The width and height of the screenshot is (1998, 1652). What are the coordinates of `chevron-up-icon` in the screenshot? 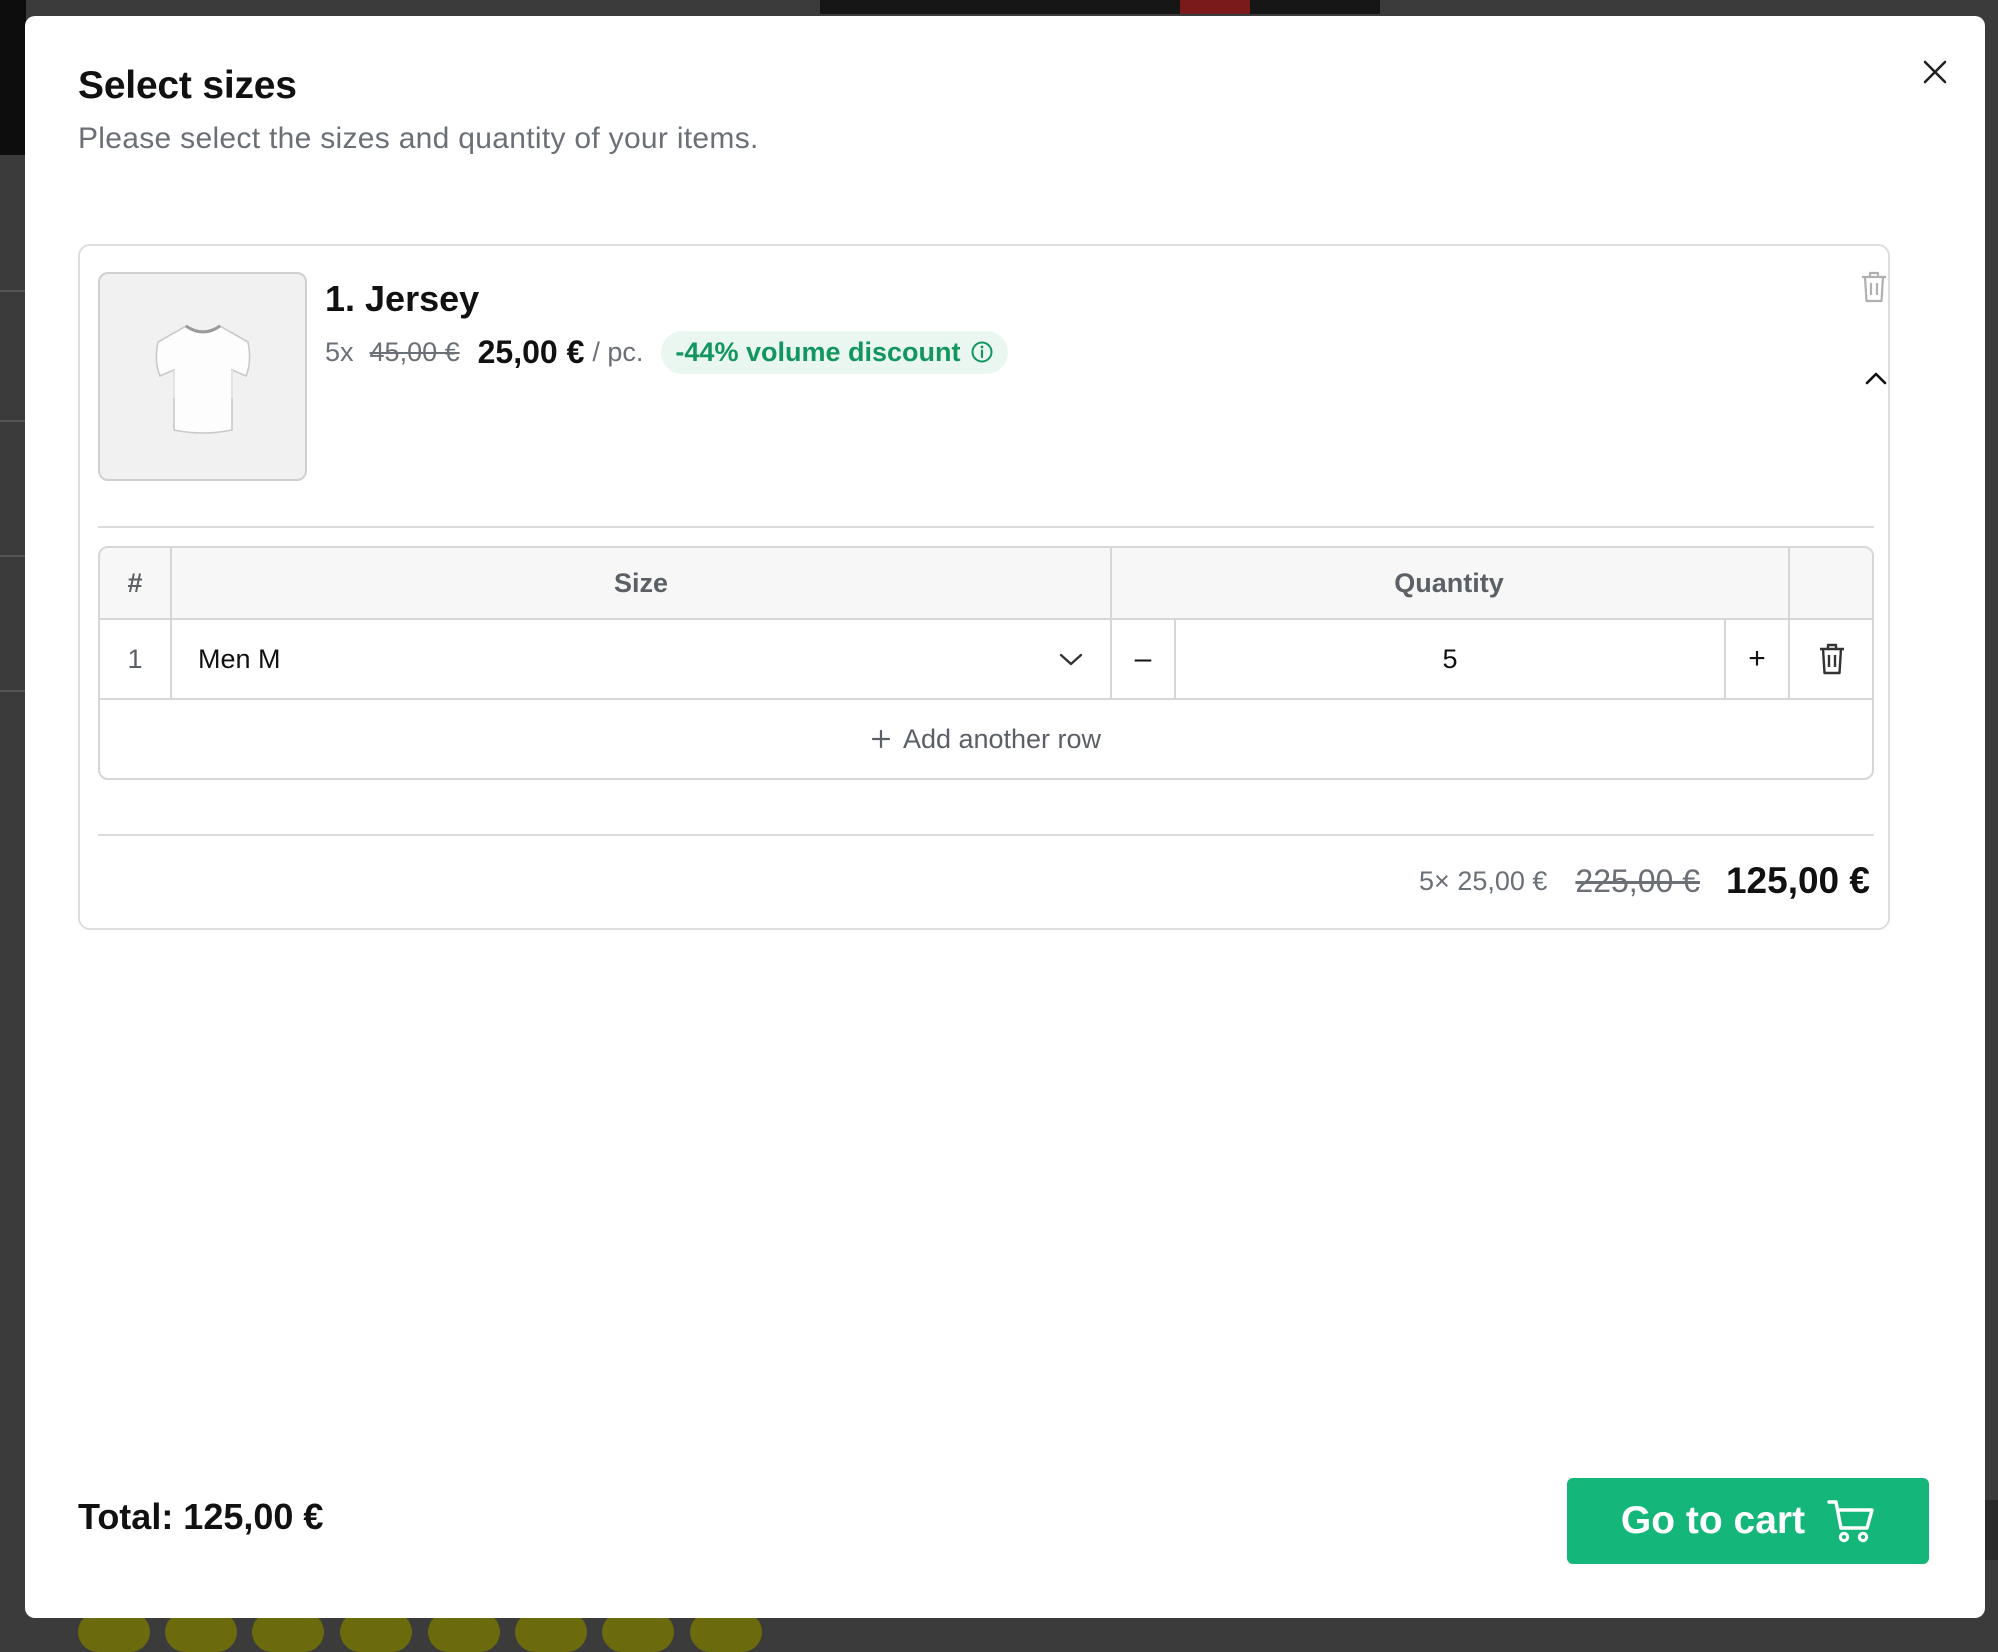 It's located at (1876, 378).